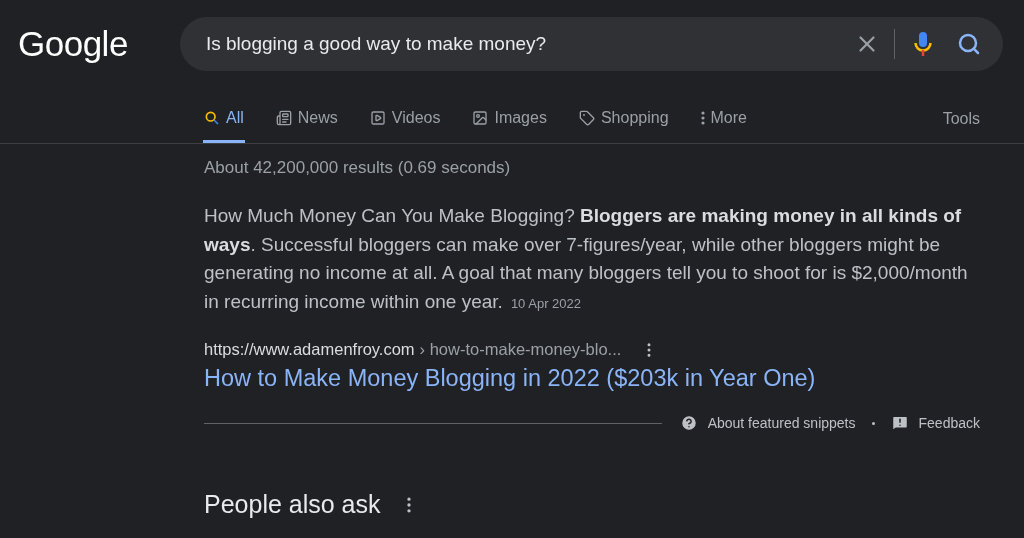 The width and height of the screenshot is (1024, 538). What do you see at coordinates (688, 423) in the screenshot?
I see `help-icon` at bounding box center [688, 423].